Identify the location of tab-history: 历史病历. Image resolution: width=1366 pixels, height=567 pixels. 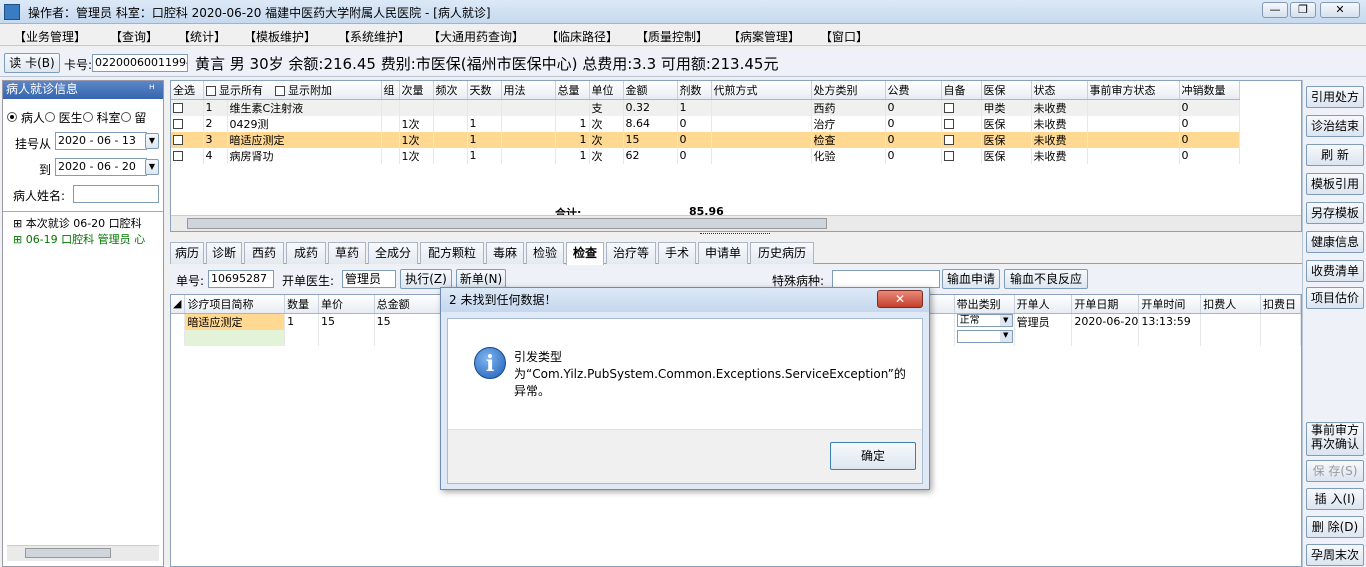
(782, 253).